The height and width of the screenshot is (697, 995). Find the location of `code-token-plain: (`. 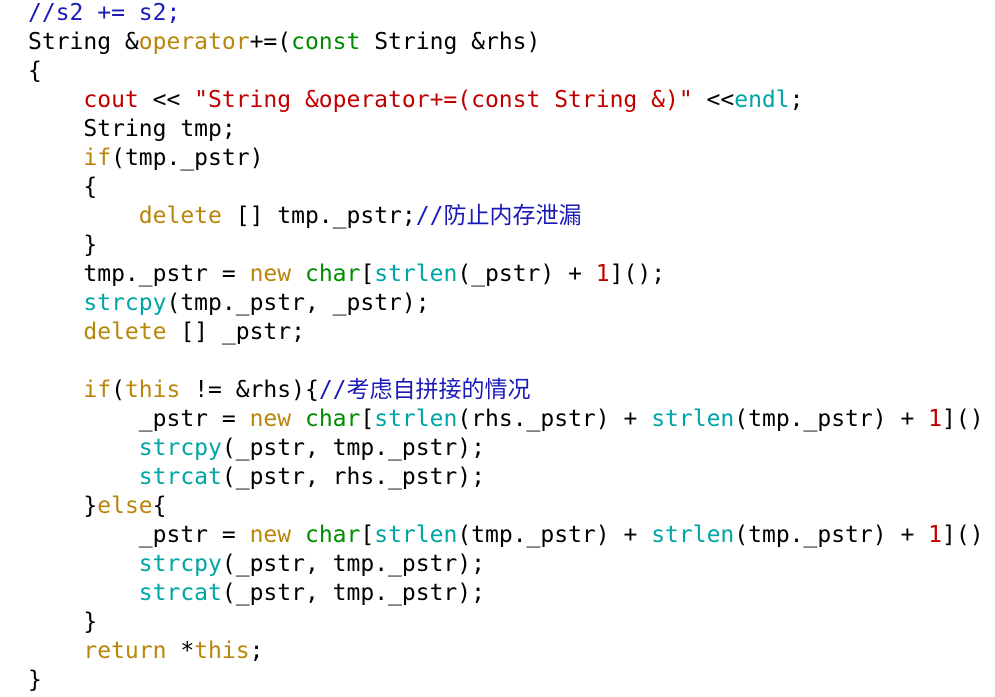

code-token-plain: ( is located at coordinates (118, 390).